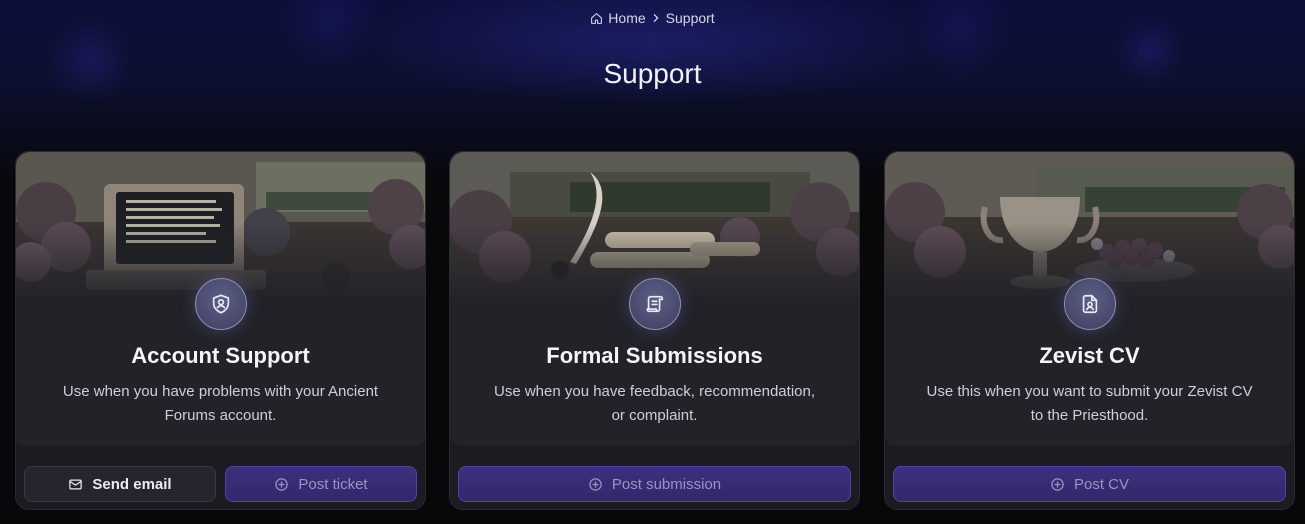 The image size is (1305, 524). I want to click on card-actions: Post CV, so click(1089, 484).